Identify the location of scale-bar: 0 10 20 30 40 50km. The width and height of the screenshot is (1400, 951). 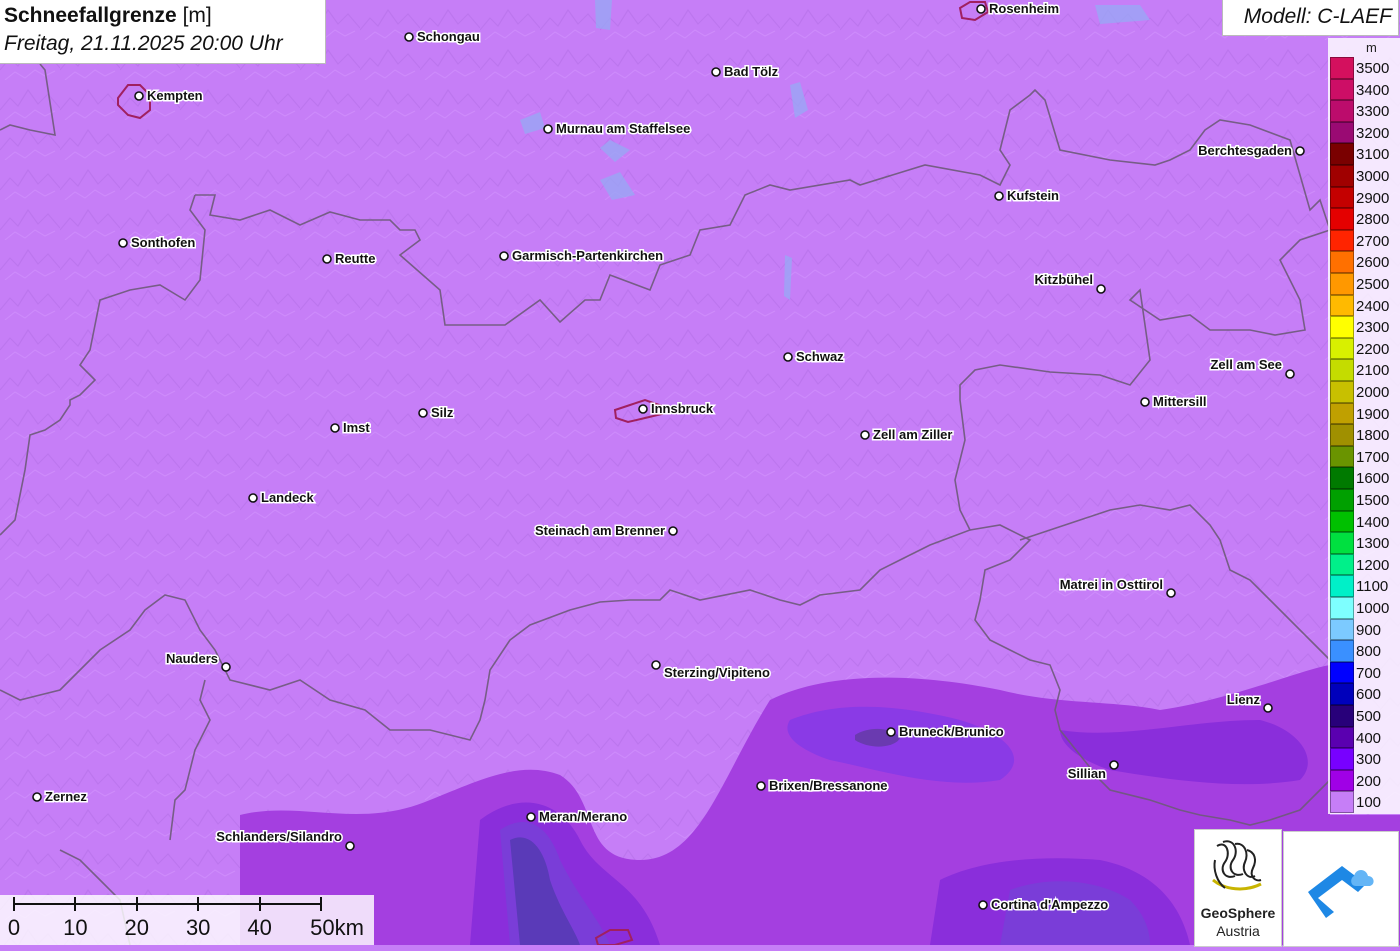
(187, 920).